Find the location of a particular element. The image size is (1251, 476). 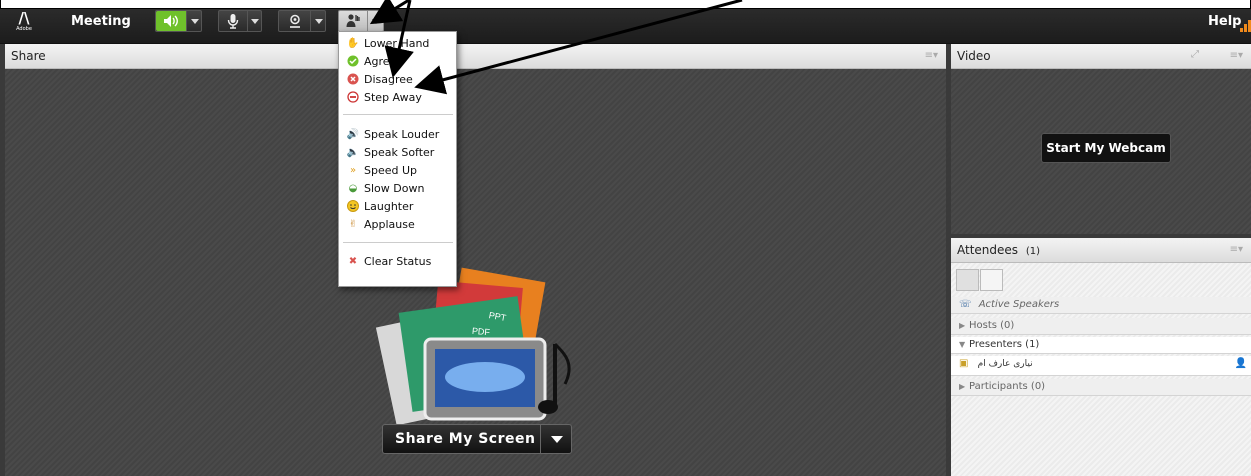

attendees-options-icon: ≡▾ is located at coordinates (1236, 249).